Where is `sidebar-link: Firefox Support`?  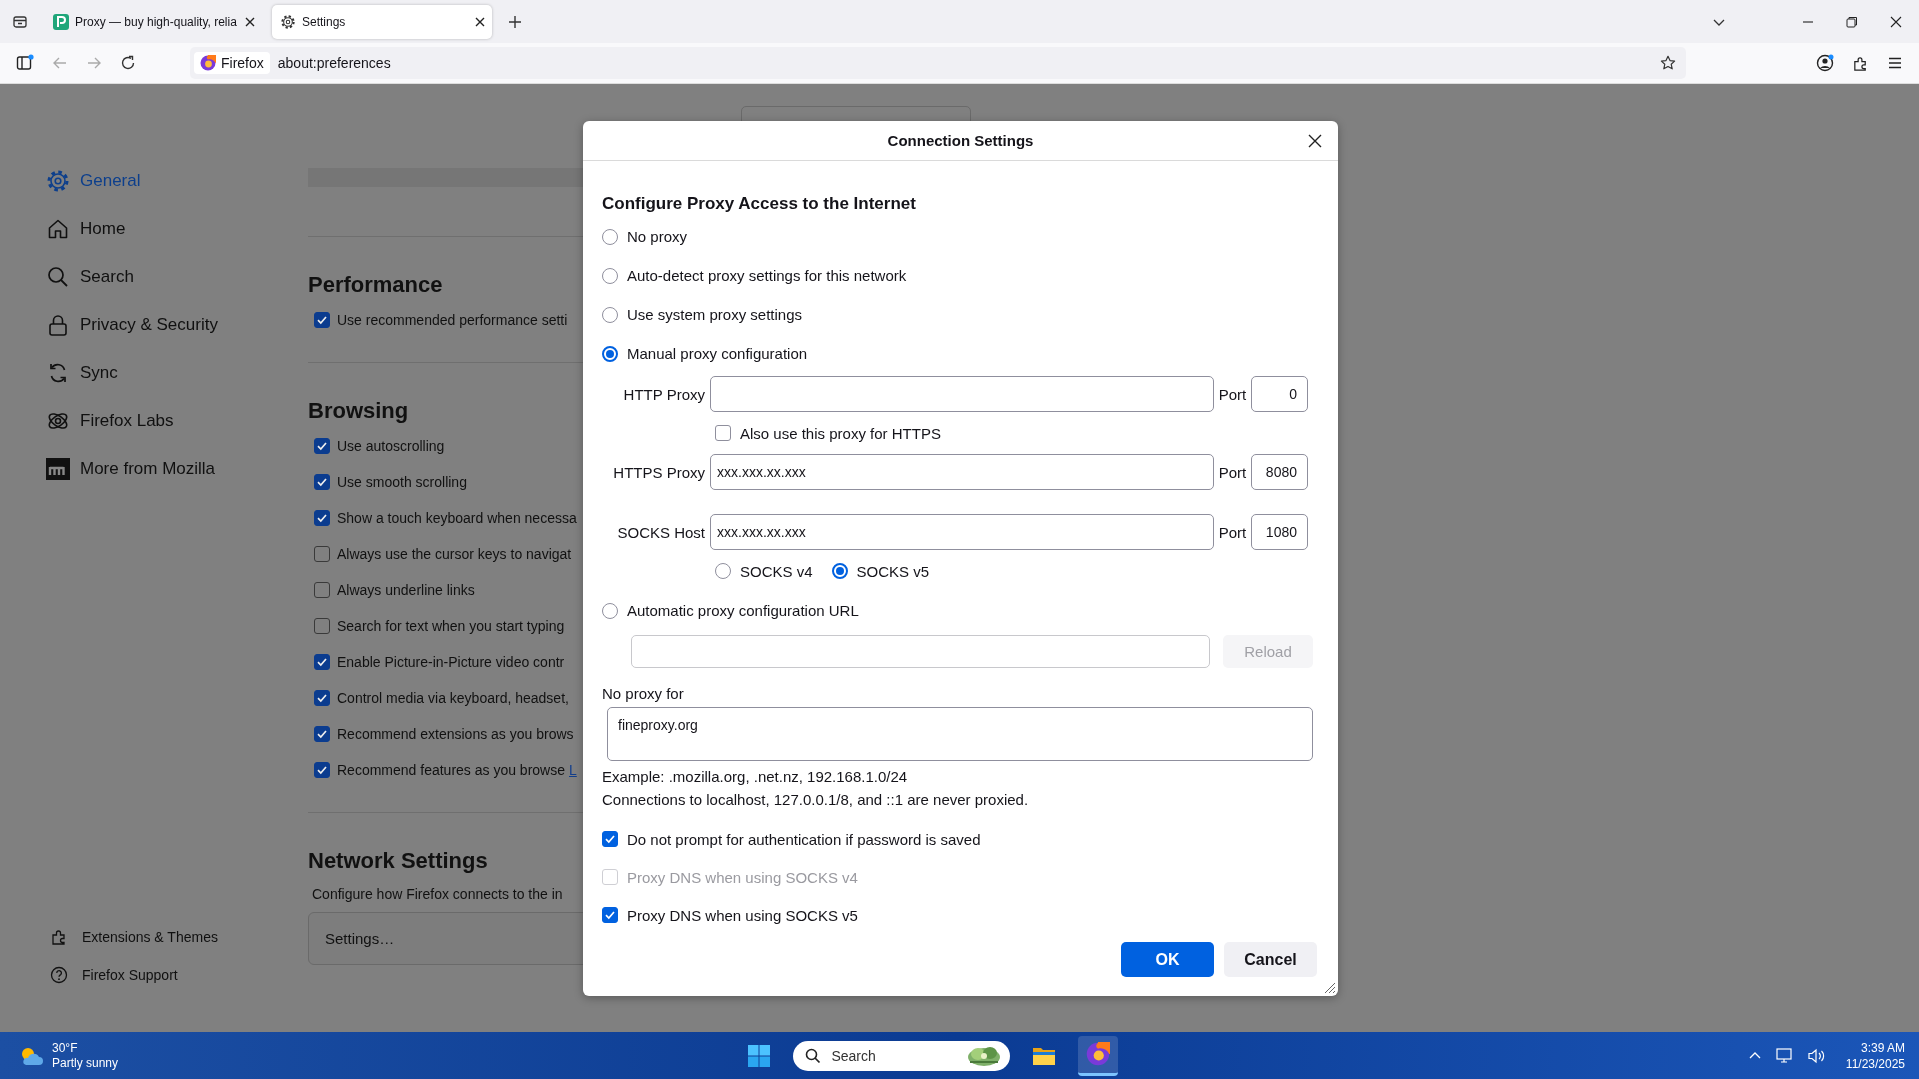
sidebar-link: Firefox Support is located at coordinates (114, 975).